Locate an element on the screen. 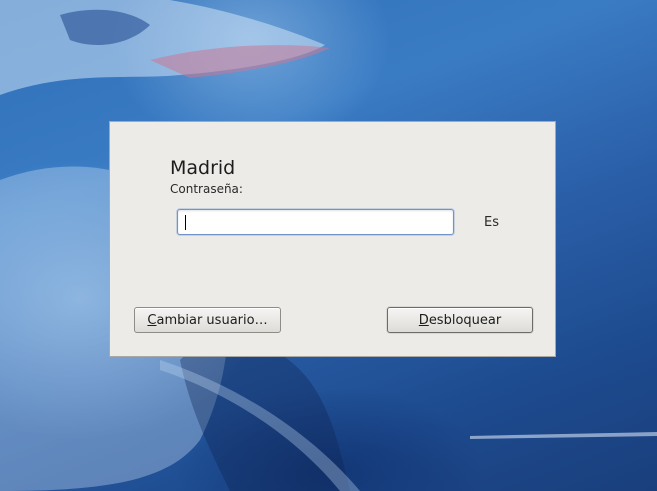 The image size is (657, 491). unlock-label: esbloquear is located at coordinates (465, 320).